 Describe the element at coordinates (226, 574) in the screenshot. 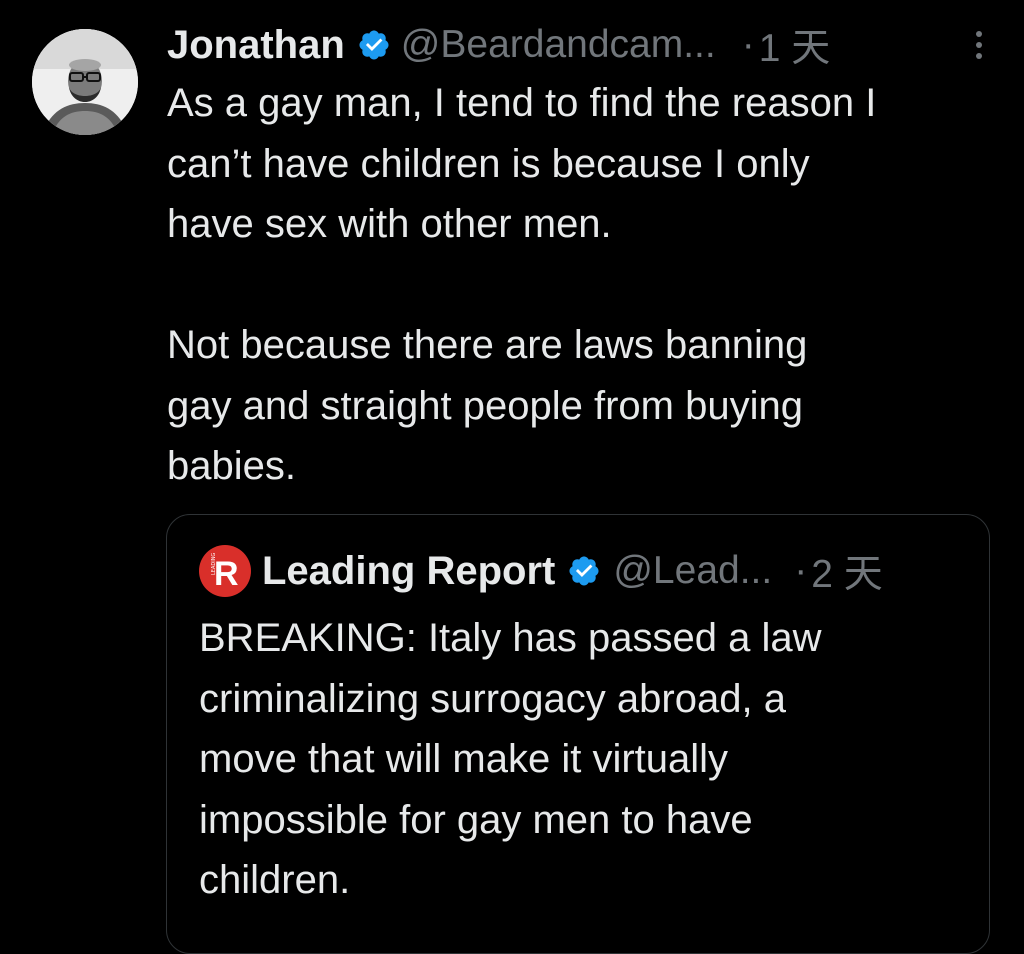

I see `logo-letter: R` at that location.